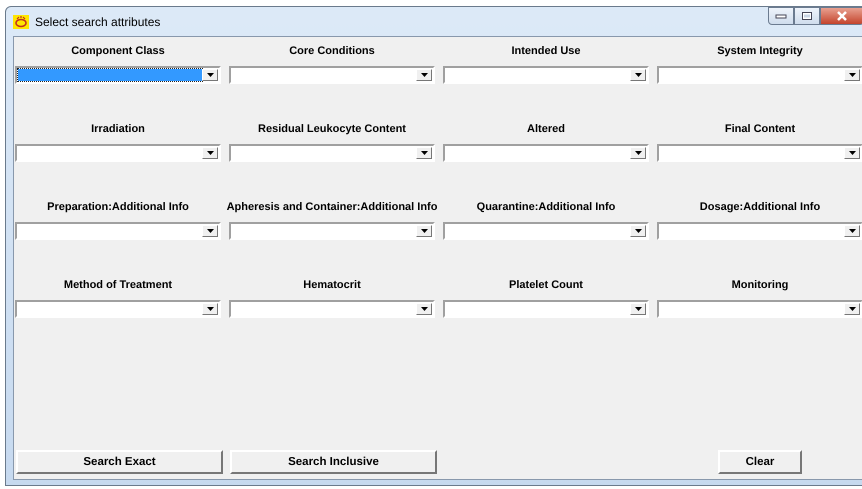  Describe the element at coordinates (118, 285) in the screenshot. I see `field-label: Method of Treatment` at that location.